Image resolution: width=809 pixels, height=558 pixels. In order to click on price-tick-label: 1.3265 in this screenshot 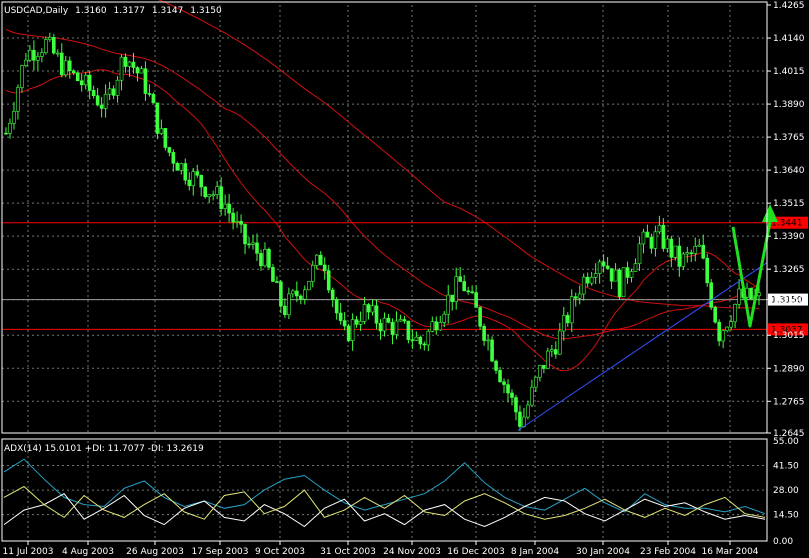, I will do `click(789, 270)`.